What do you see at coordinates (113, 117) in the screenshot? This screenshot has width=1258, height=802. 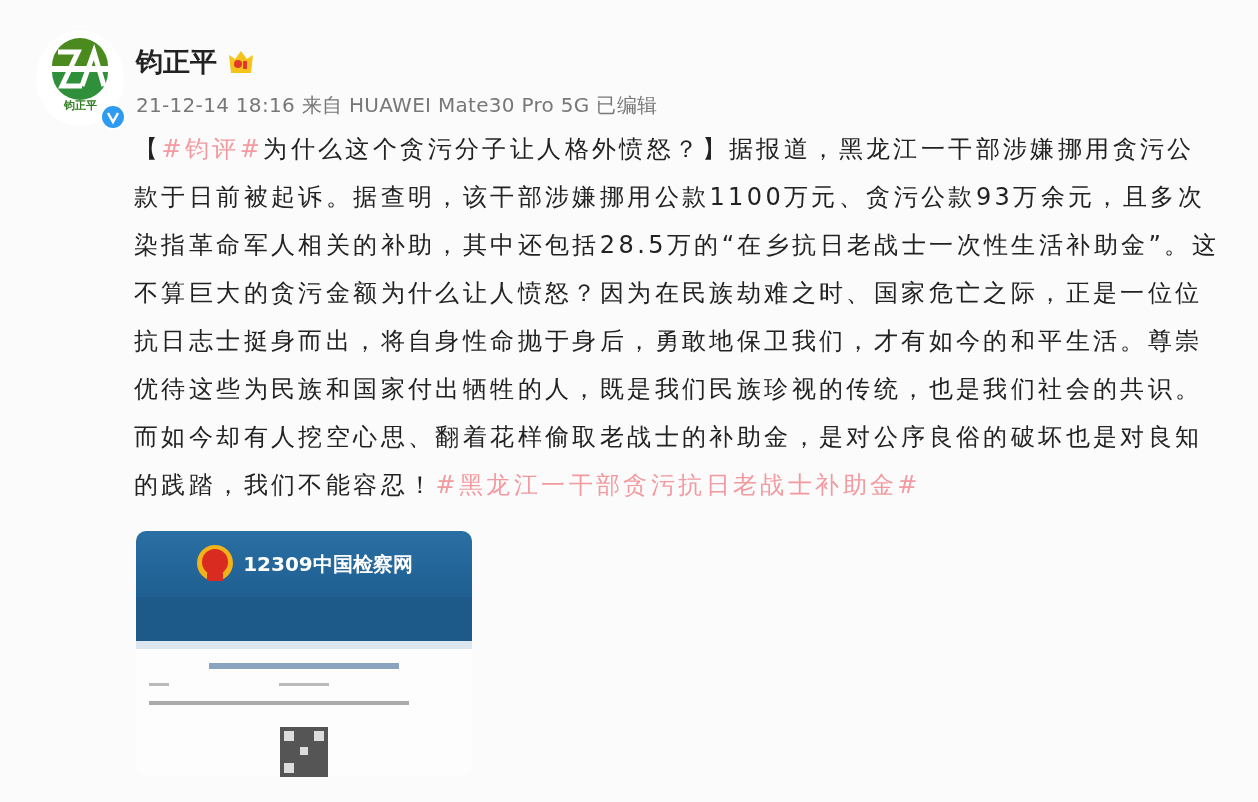 I see `verified-icon` at bounding box center [113, 117].